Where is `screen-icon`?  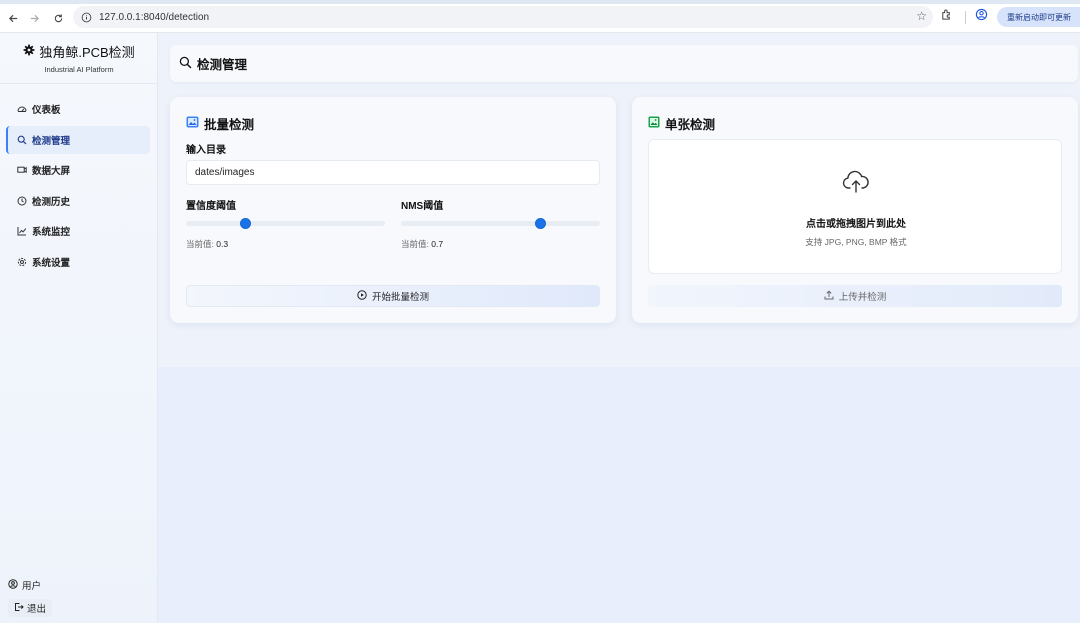
screen-icon is located at coordinates (22, 170).